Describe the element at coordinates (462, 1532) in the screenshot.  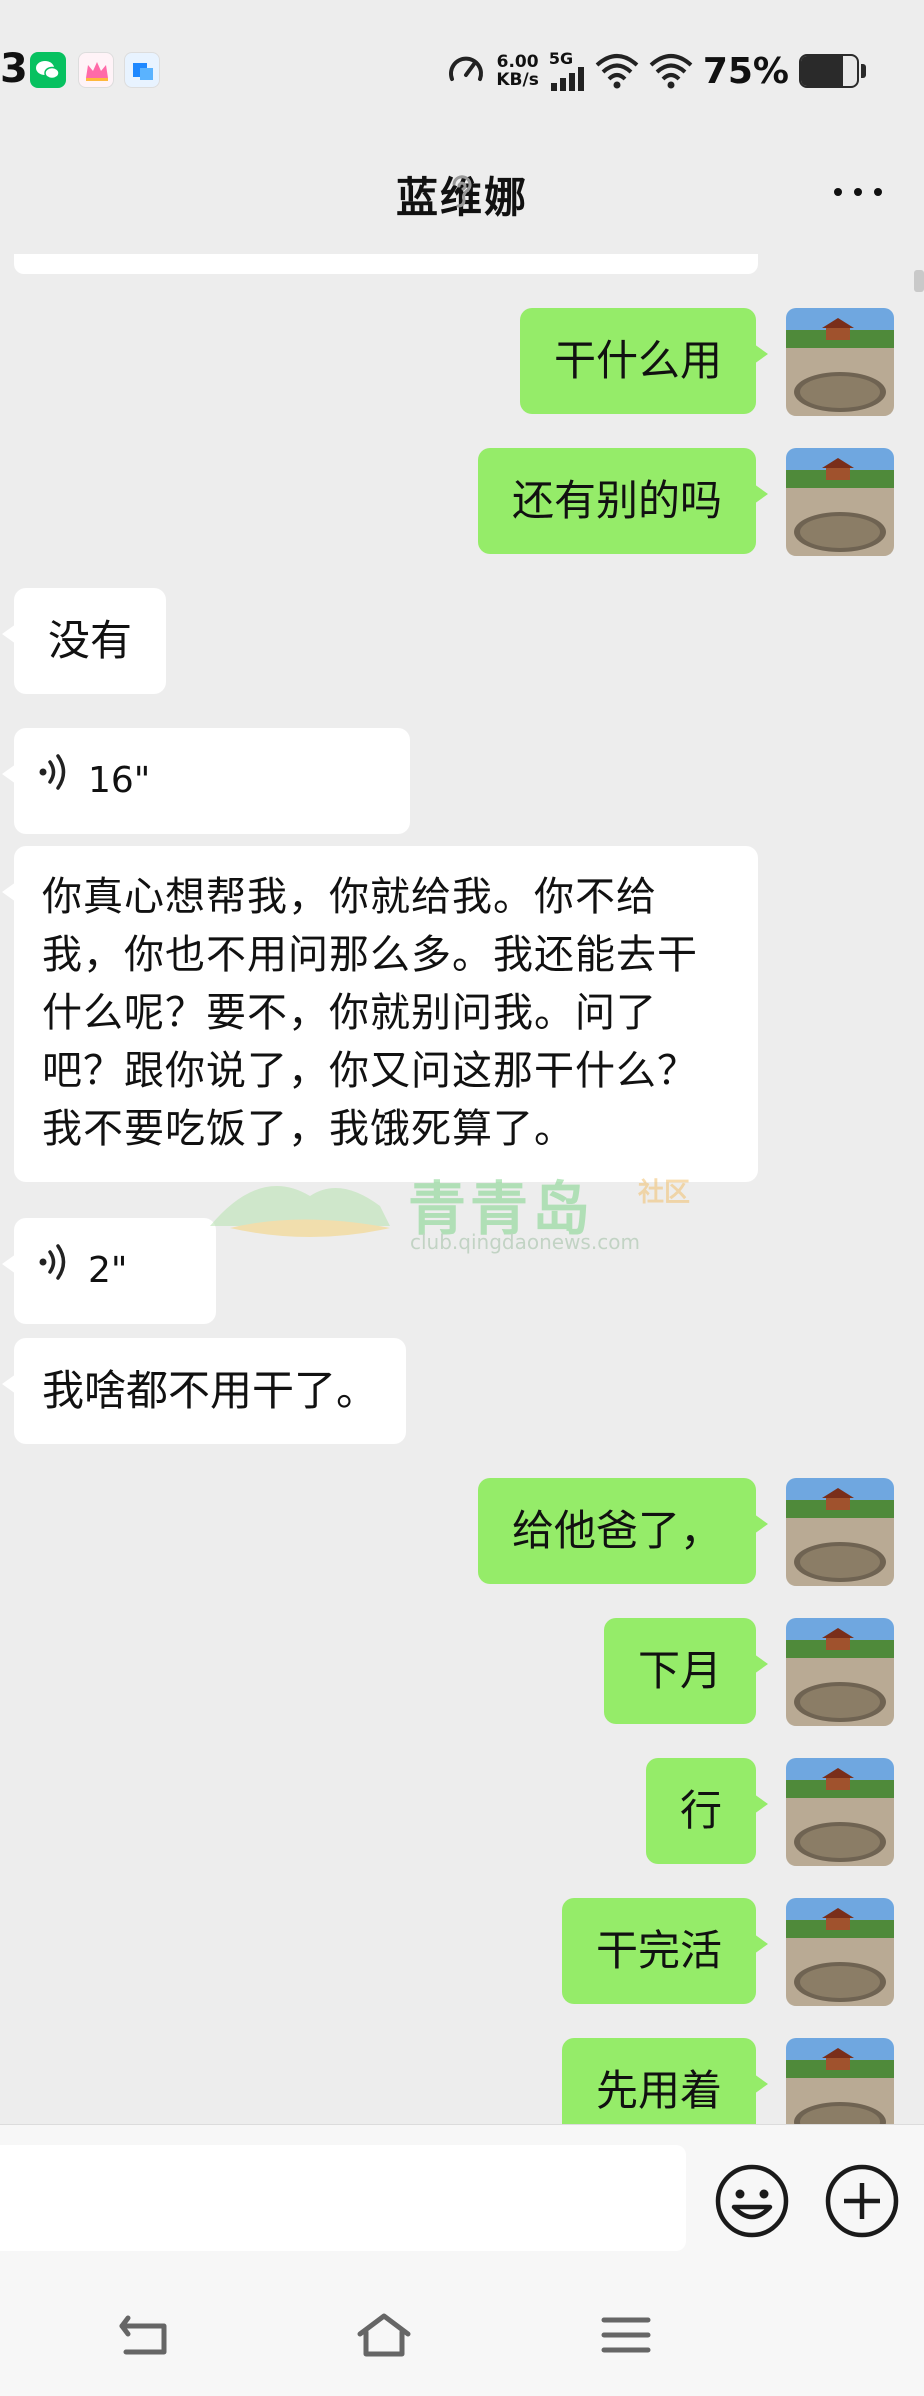
I see `message-row: 给他爸了，` at that location.